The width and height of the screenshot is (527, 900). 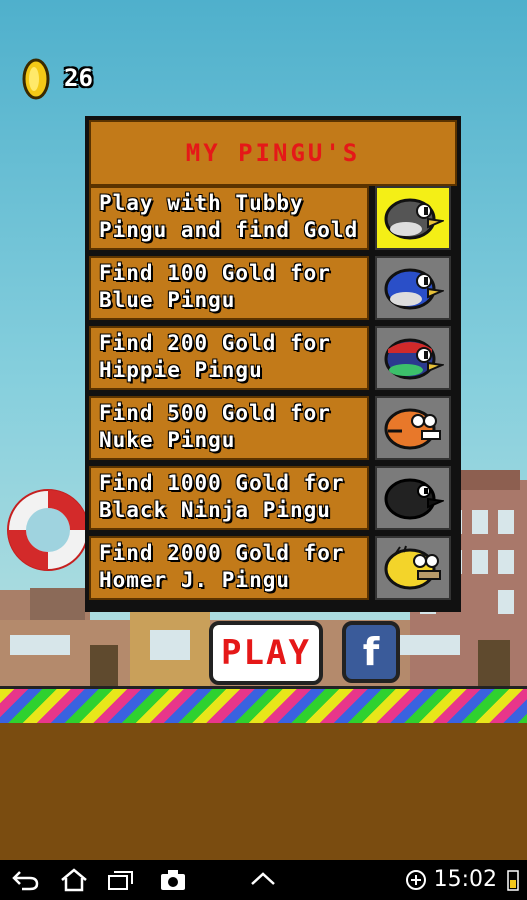 I want to click on chevron-up-icon, so click(x=263, y=880).